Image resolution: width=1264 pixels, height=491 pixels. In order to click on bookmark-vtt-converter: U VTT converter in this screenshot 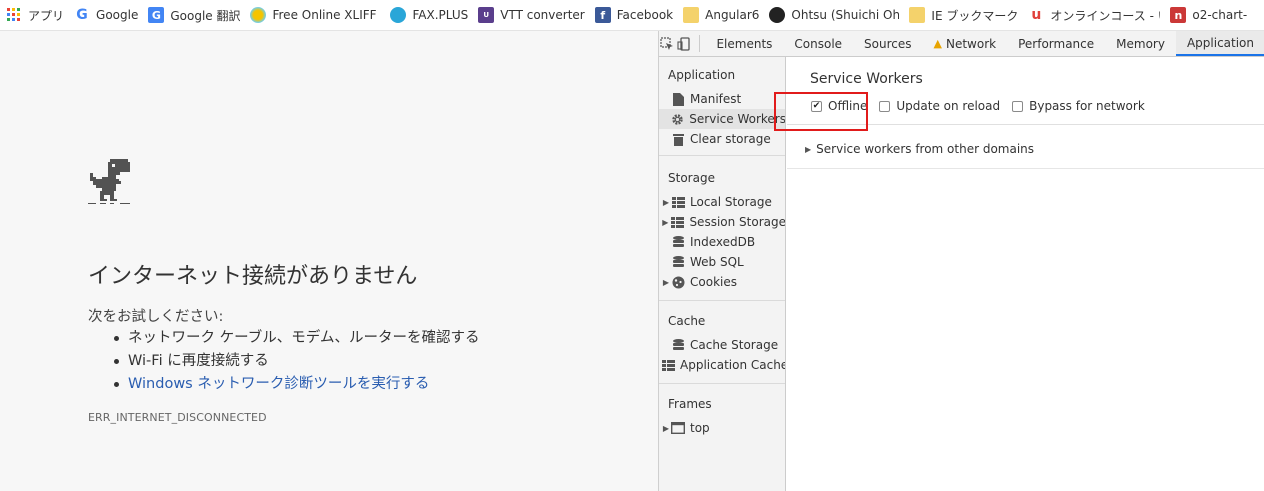, I will do `click(532, 15)`.